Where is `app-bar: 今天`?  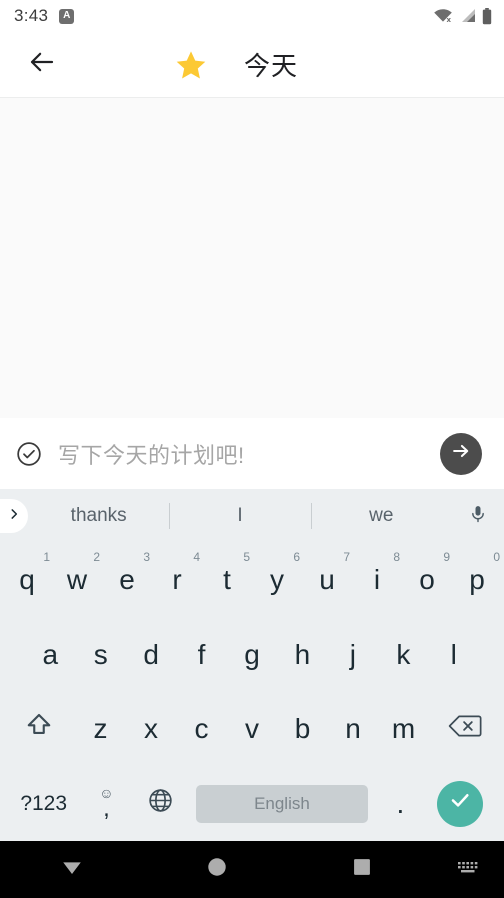
app-bar: 今天 is located at coordinates (252, 65).